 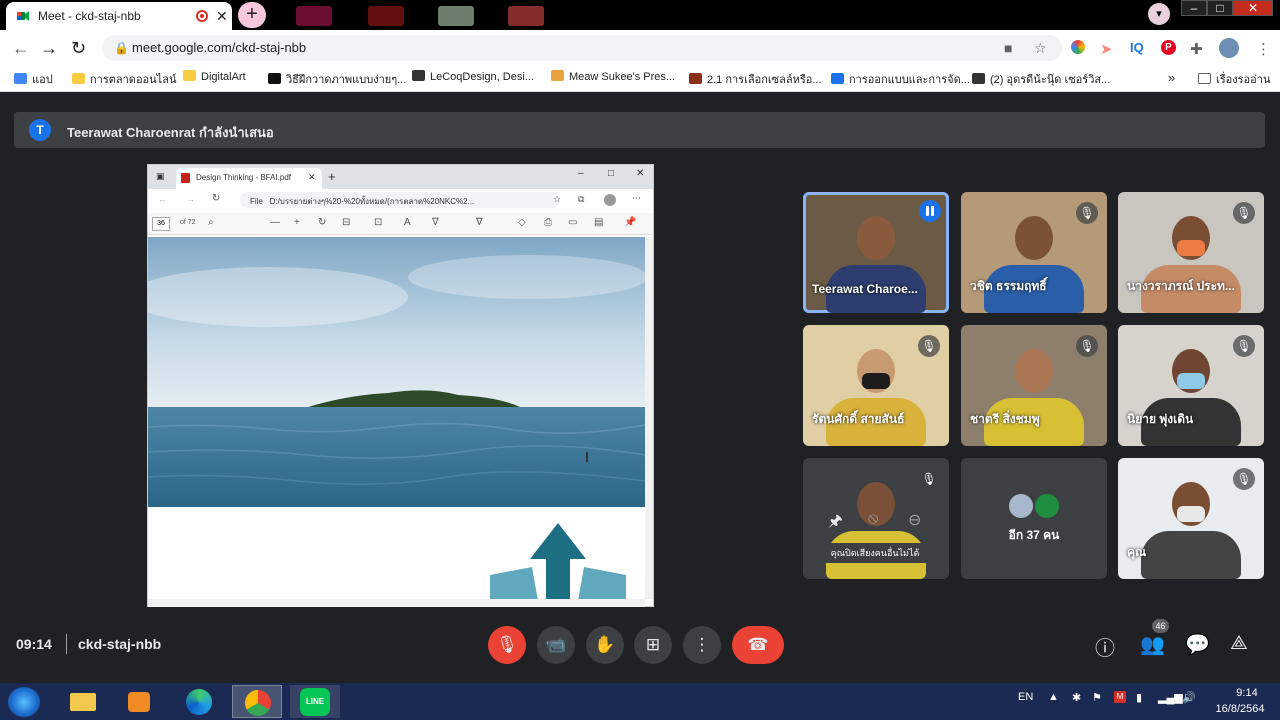 What do you see at coordinates (1078, 47) in the screenshot?
I see `color-extension-icon` at bounding box center [1078, 47].